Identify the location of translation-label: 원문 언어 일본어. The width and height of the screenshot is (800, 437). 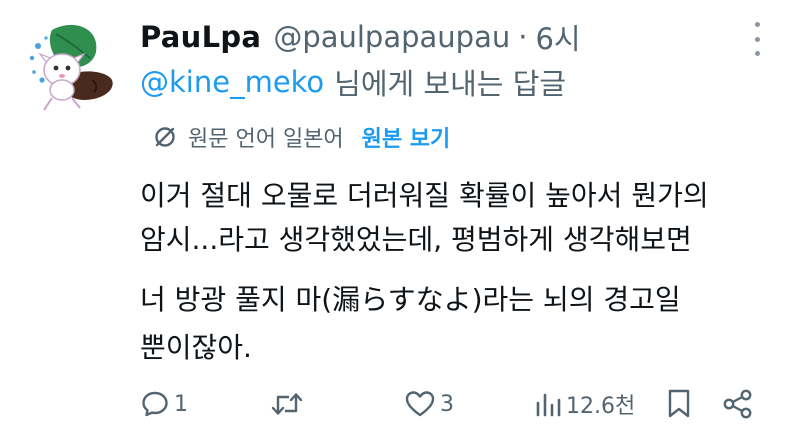
(266, 139).